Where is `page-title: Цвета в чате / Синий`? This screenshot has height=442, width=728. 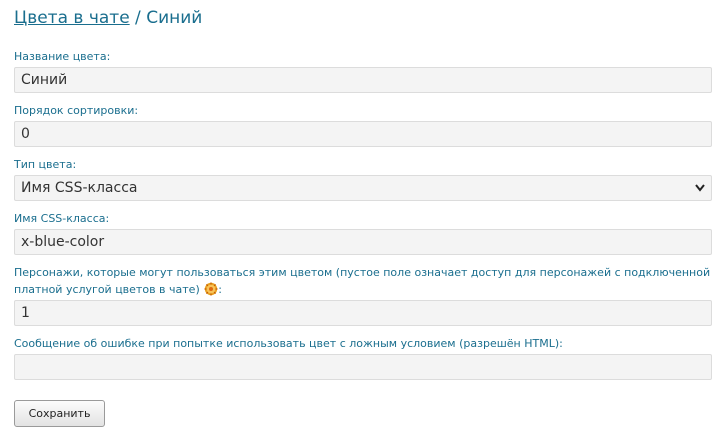 page-title: Цвета в чате / Синий is located at coordinates (108, 18).